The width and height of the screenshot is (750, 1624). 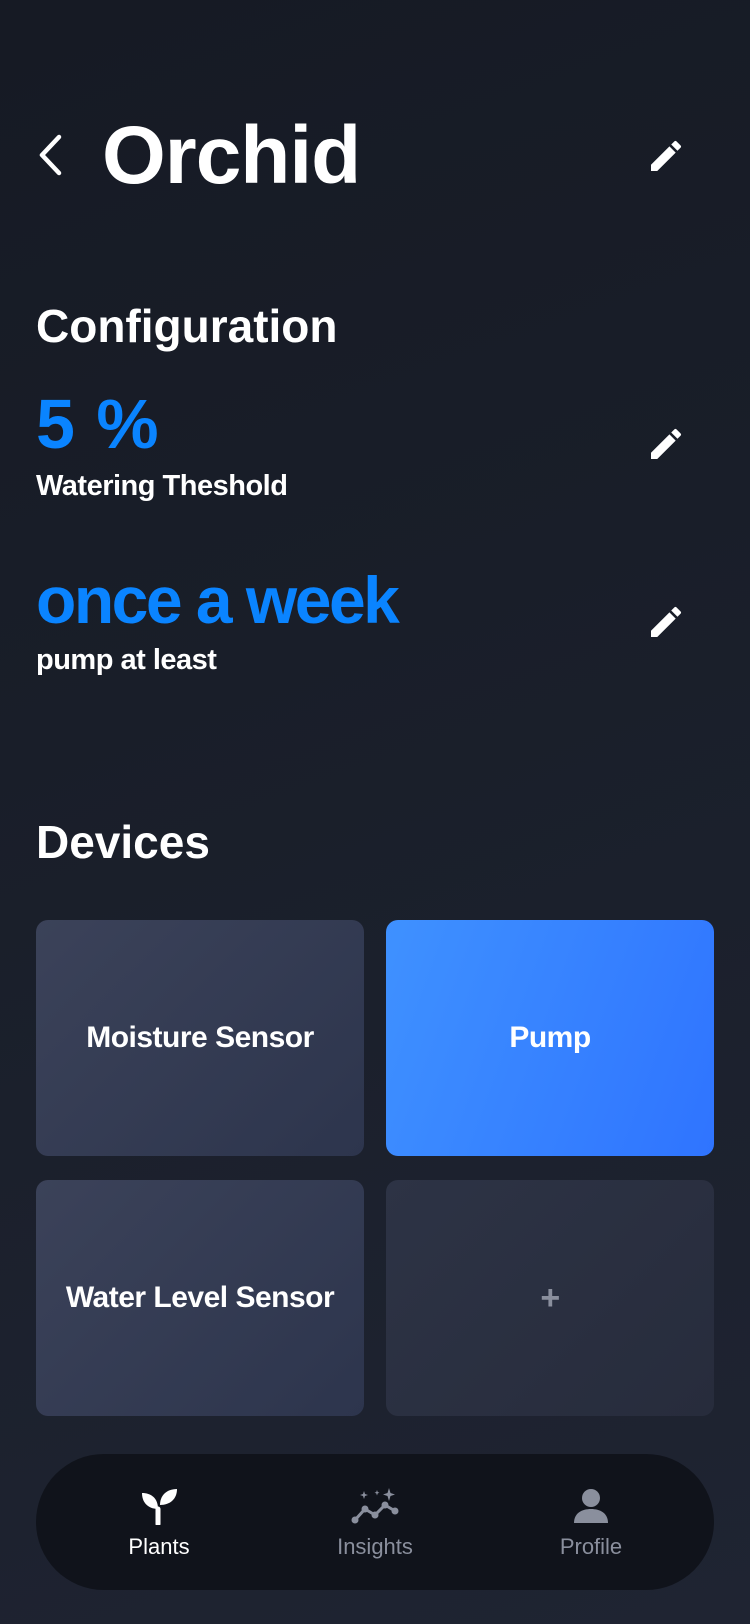 I want to click on add-device-button: +, so click(x=550, y=1298).